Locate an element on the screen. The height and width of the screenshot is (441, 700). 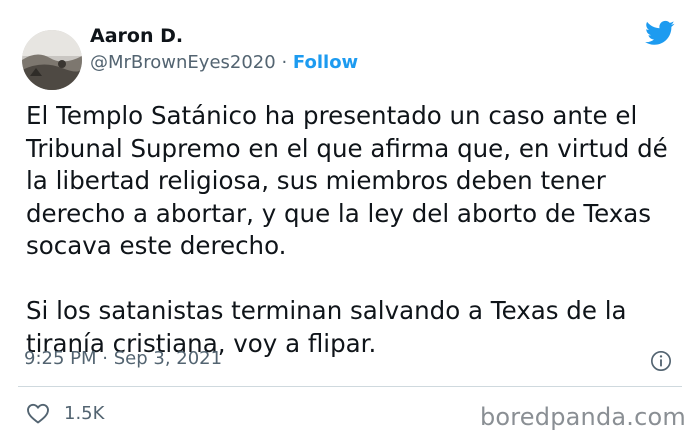
heart-icon is located at coordinates (38, 413).